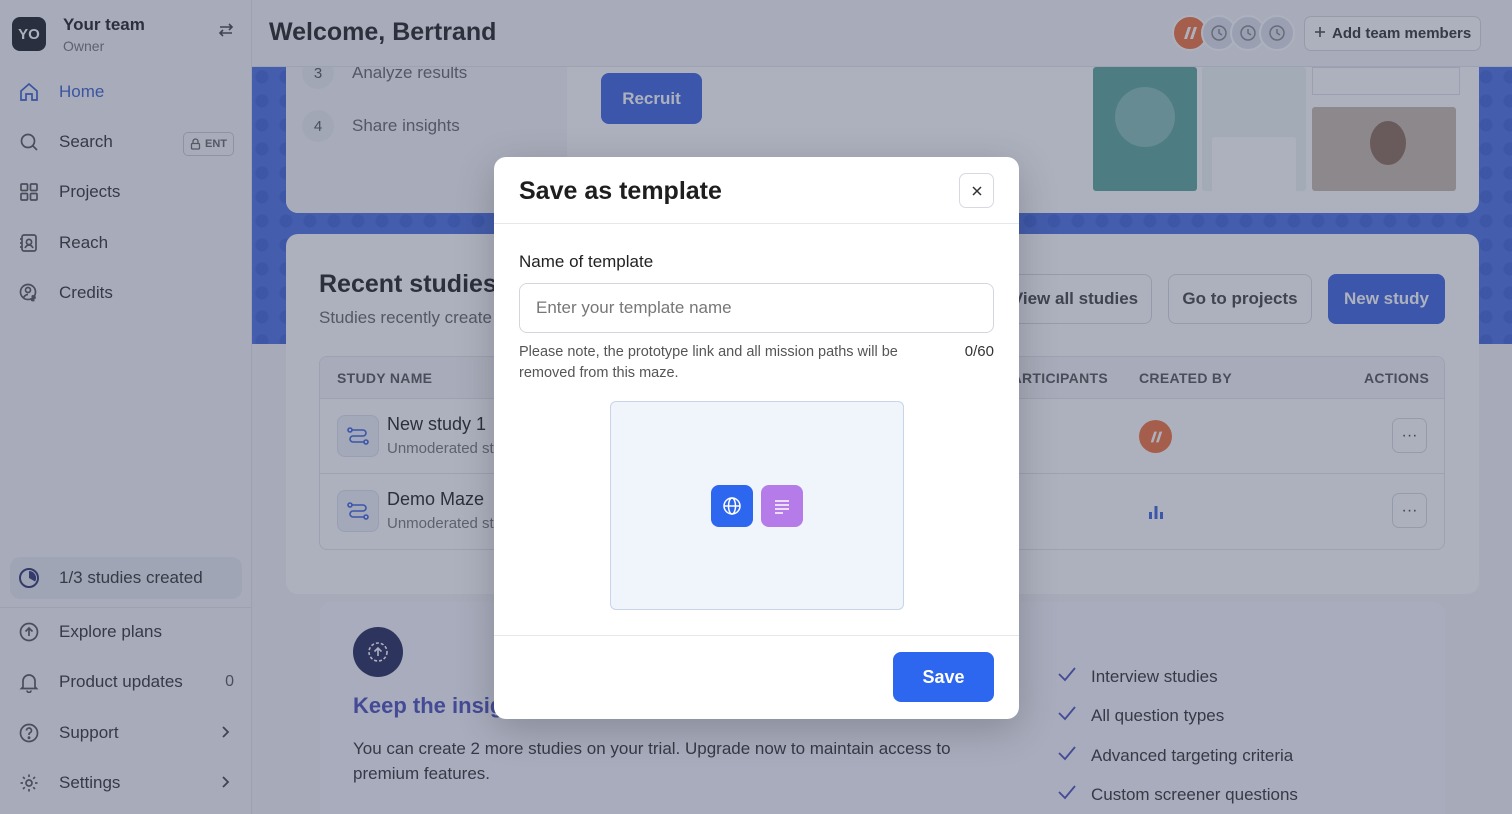  What do you see at coordinates (620, 191) in the screenshot?
I see `dialog-title: Save as template` at bounding box center [620, 191].